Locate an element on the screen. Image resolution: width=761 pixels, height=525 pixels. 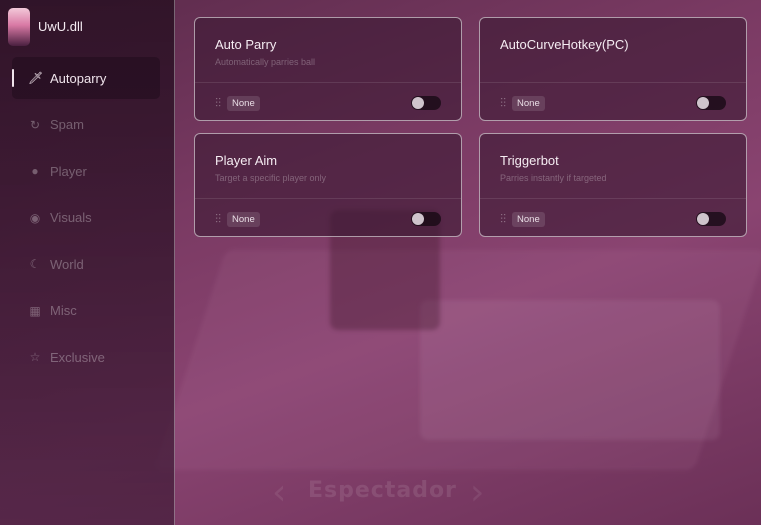
sidebar-item-visuals: ◉ Visuals is located at coordinates (86, 218).